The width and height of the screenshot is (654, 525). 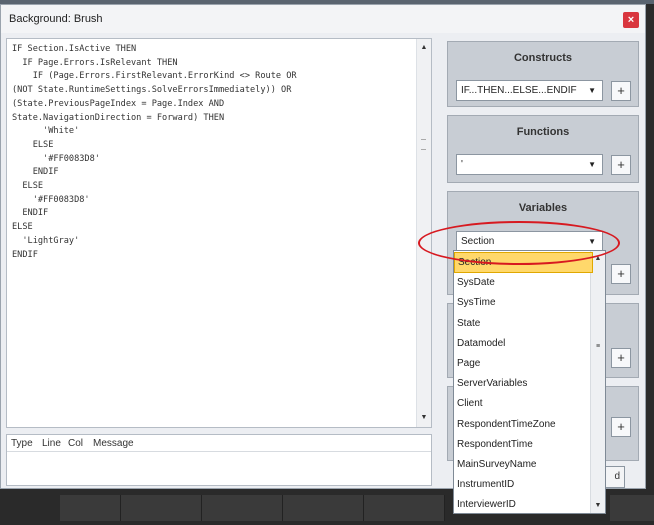 I want to click on functions-header: Functions, so click(x=543, y=132).